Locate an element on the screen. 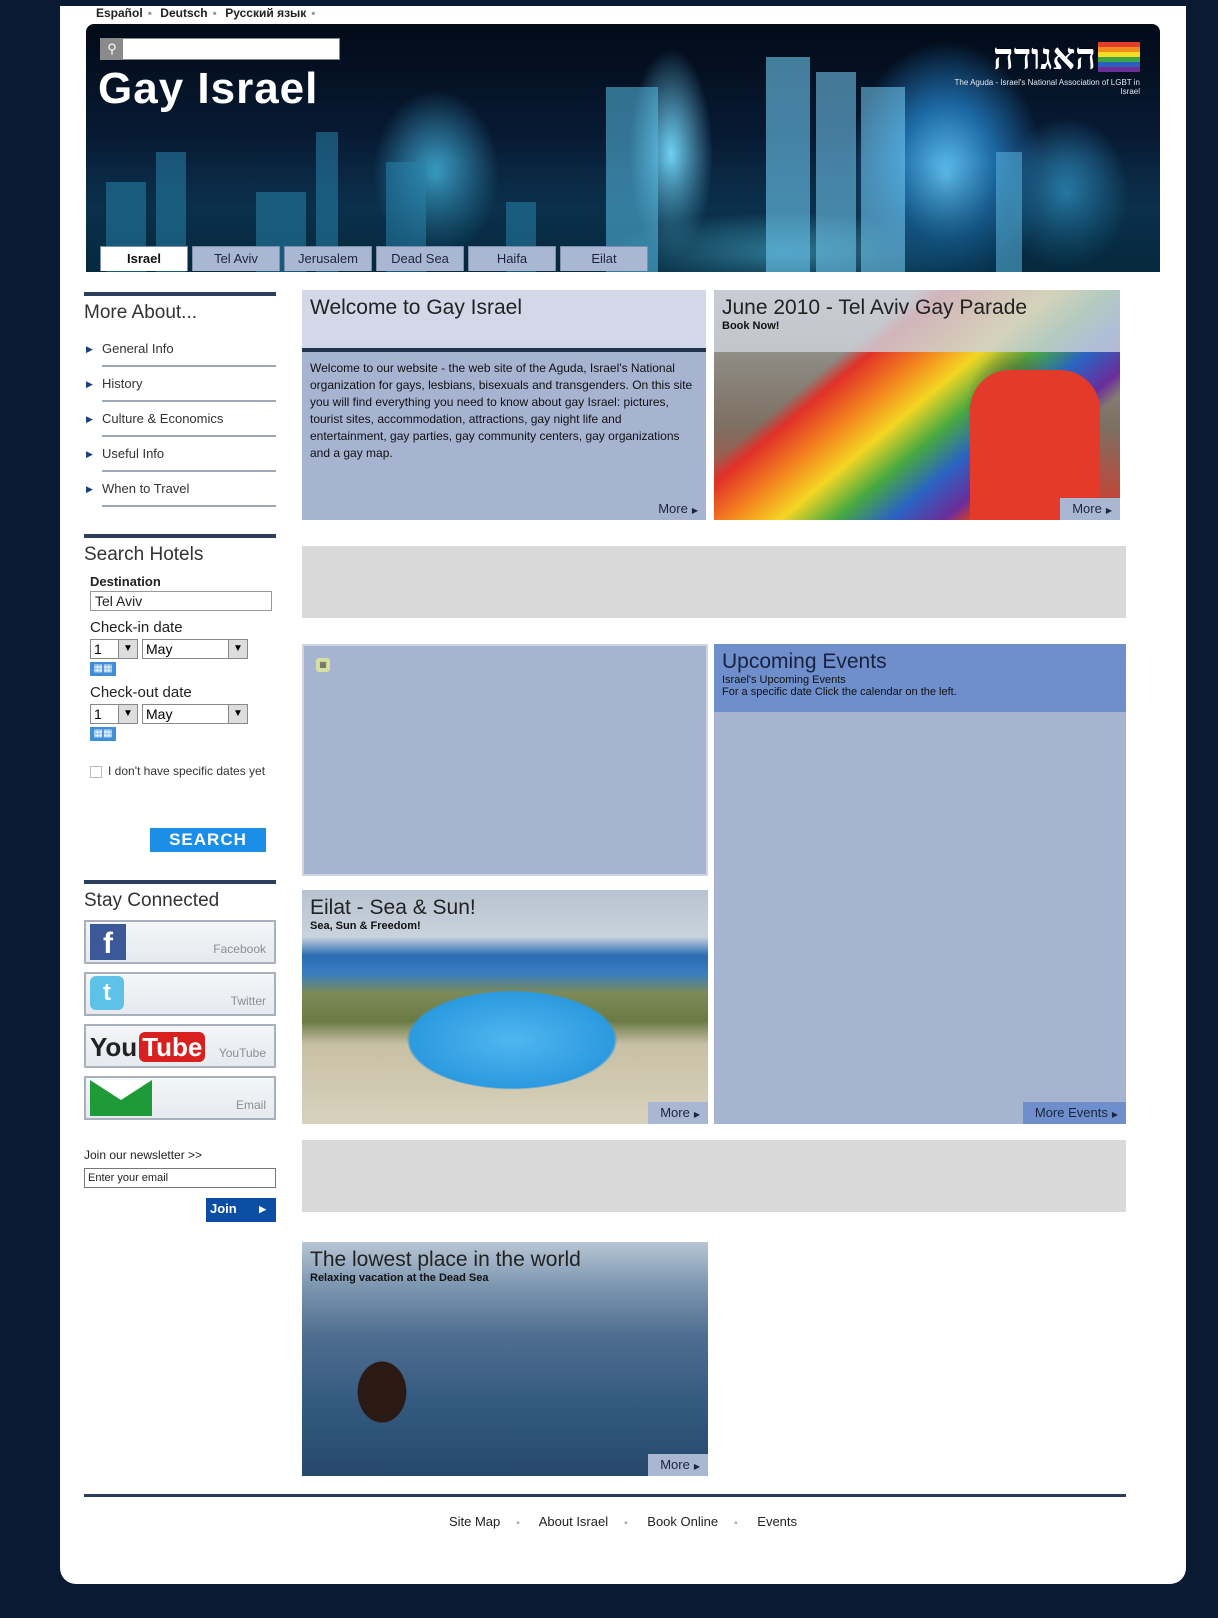  tab-haifa: Haifa is located at coordinates (512, 258).